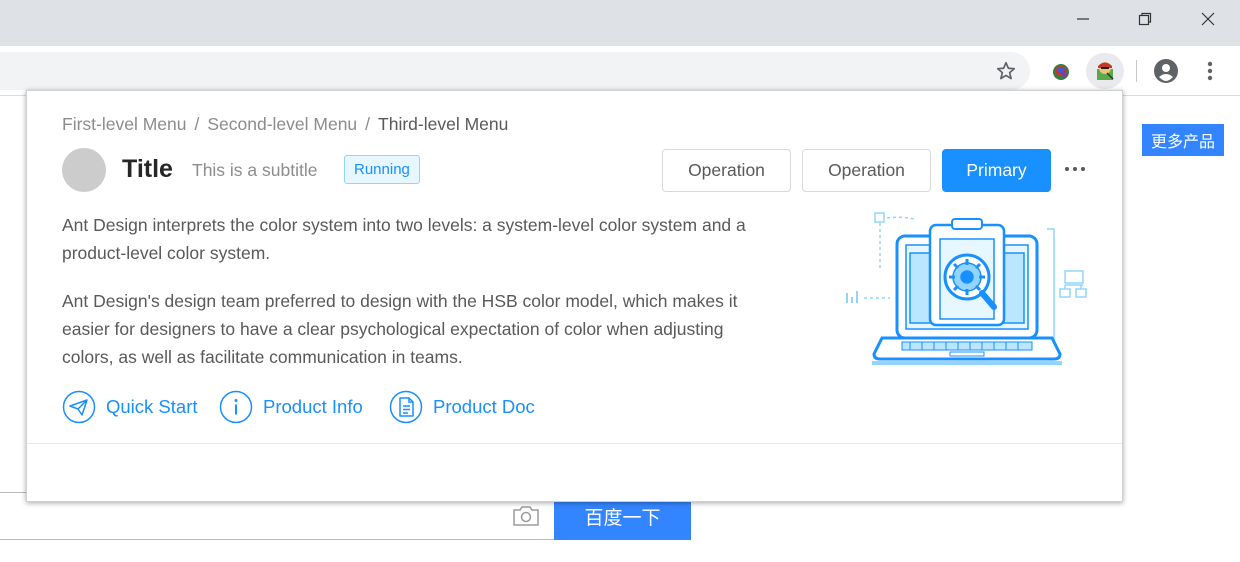  I want to click on quick-start-label: Quick Start, so click(152, 406).